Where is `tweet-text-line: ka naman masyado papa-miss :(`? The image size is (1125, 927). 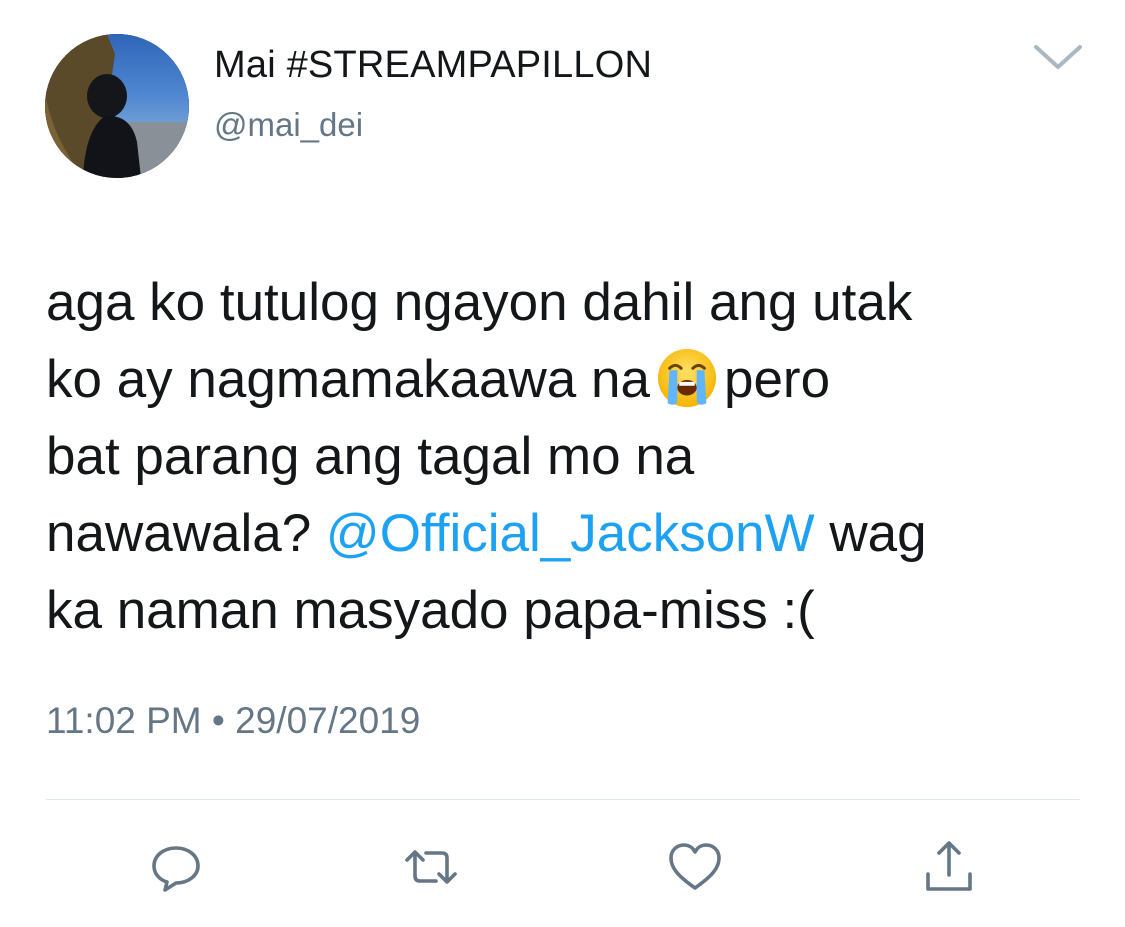
tweet-text-line: ka naman masyado papa-miss :( is located at coordinates (566, 610).